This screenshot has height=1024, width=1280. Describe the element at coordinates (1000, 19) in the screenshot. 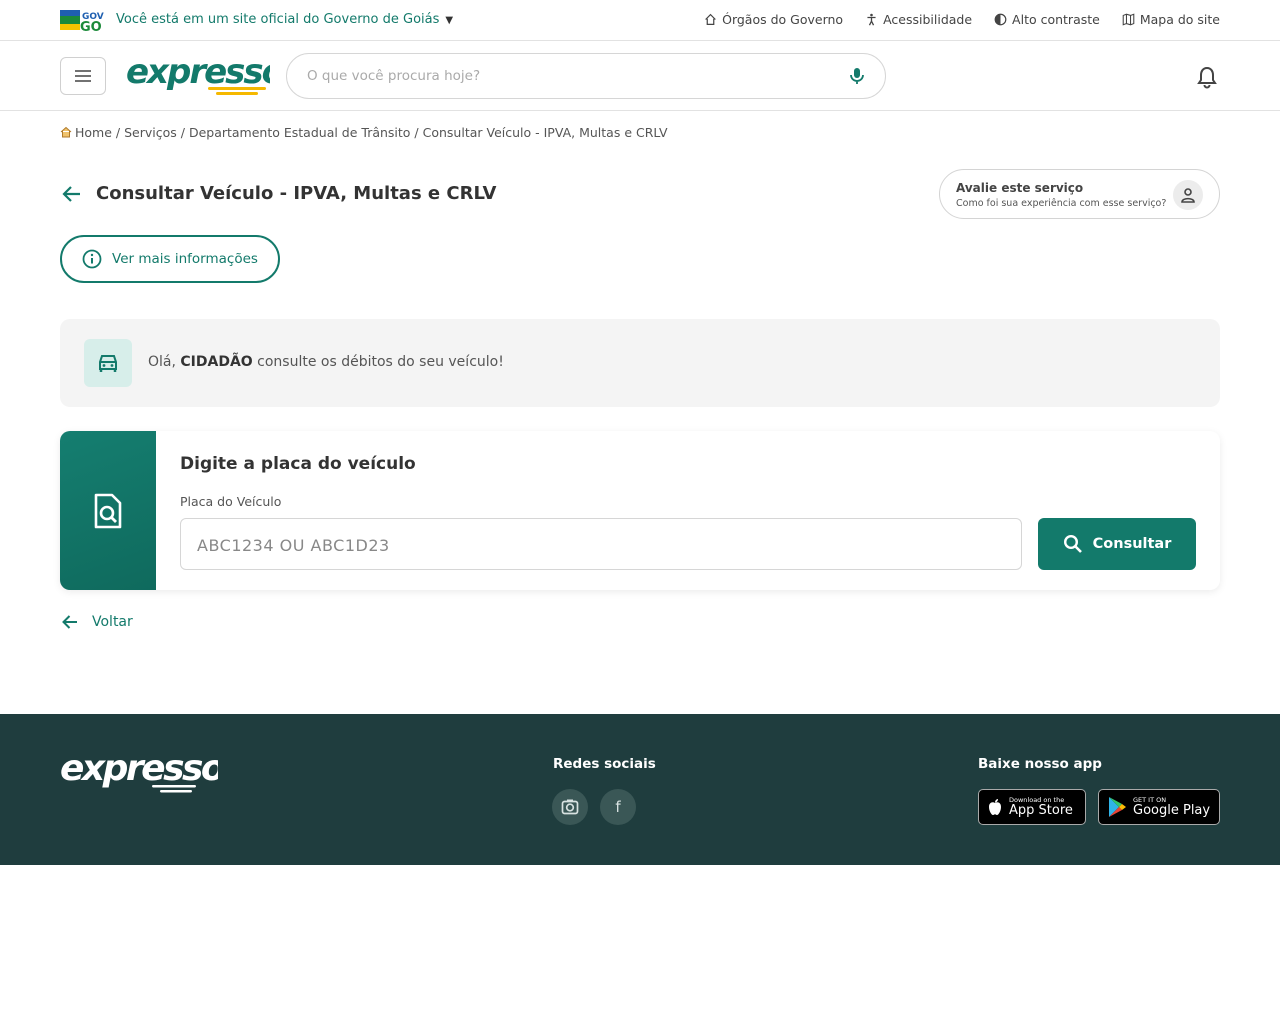

I see `contrast-icon` at that location.